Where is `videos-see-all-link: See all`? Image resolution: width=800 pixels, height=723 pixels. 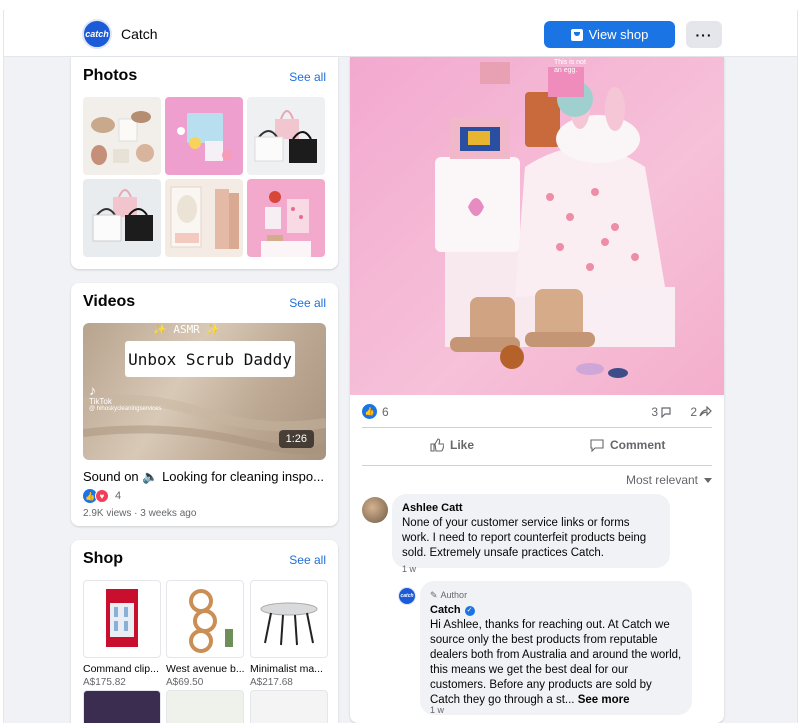
videos-see-all-link: See all is located at coordinates (307, 303).